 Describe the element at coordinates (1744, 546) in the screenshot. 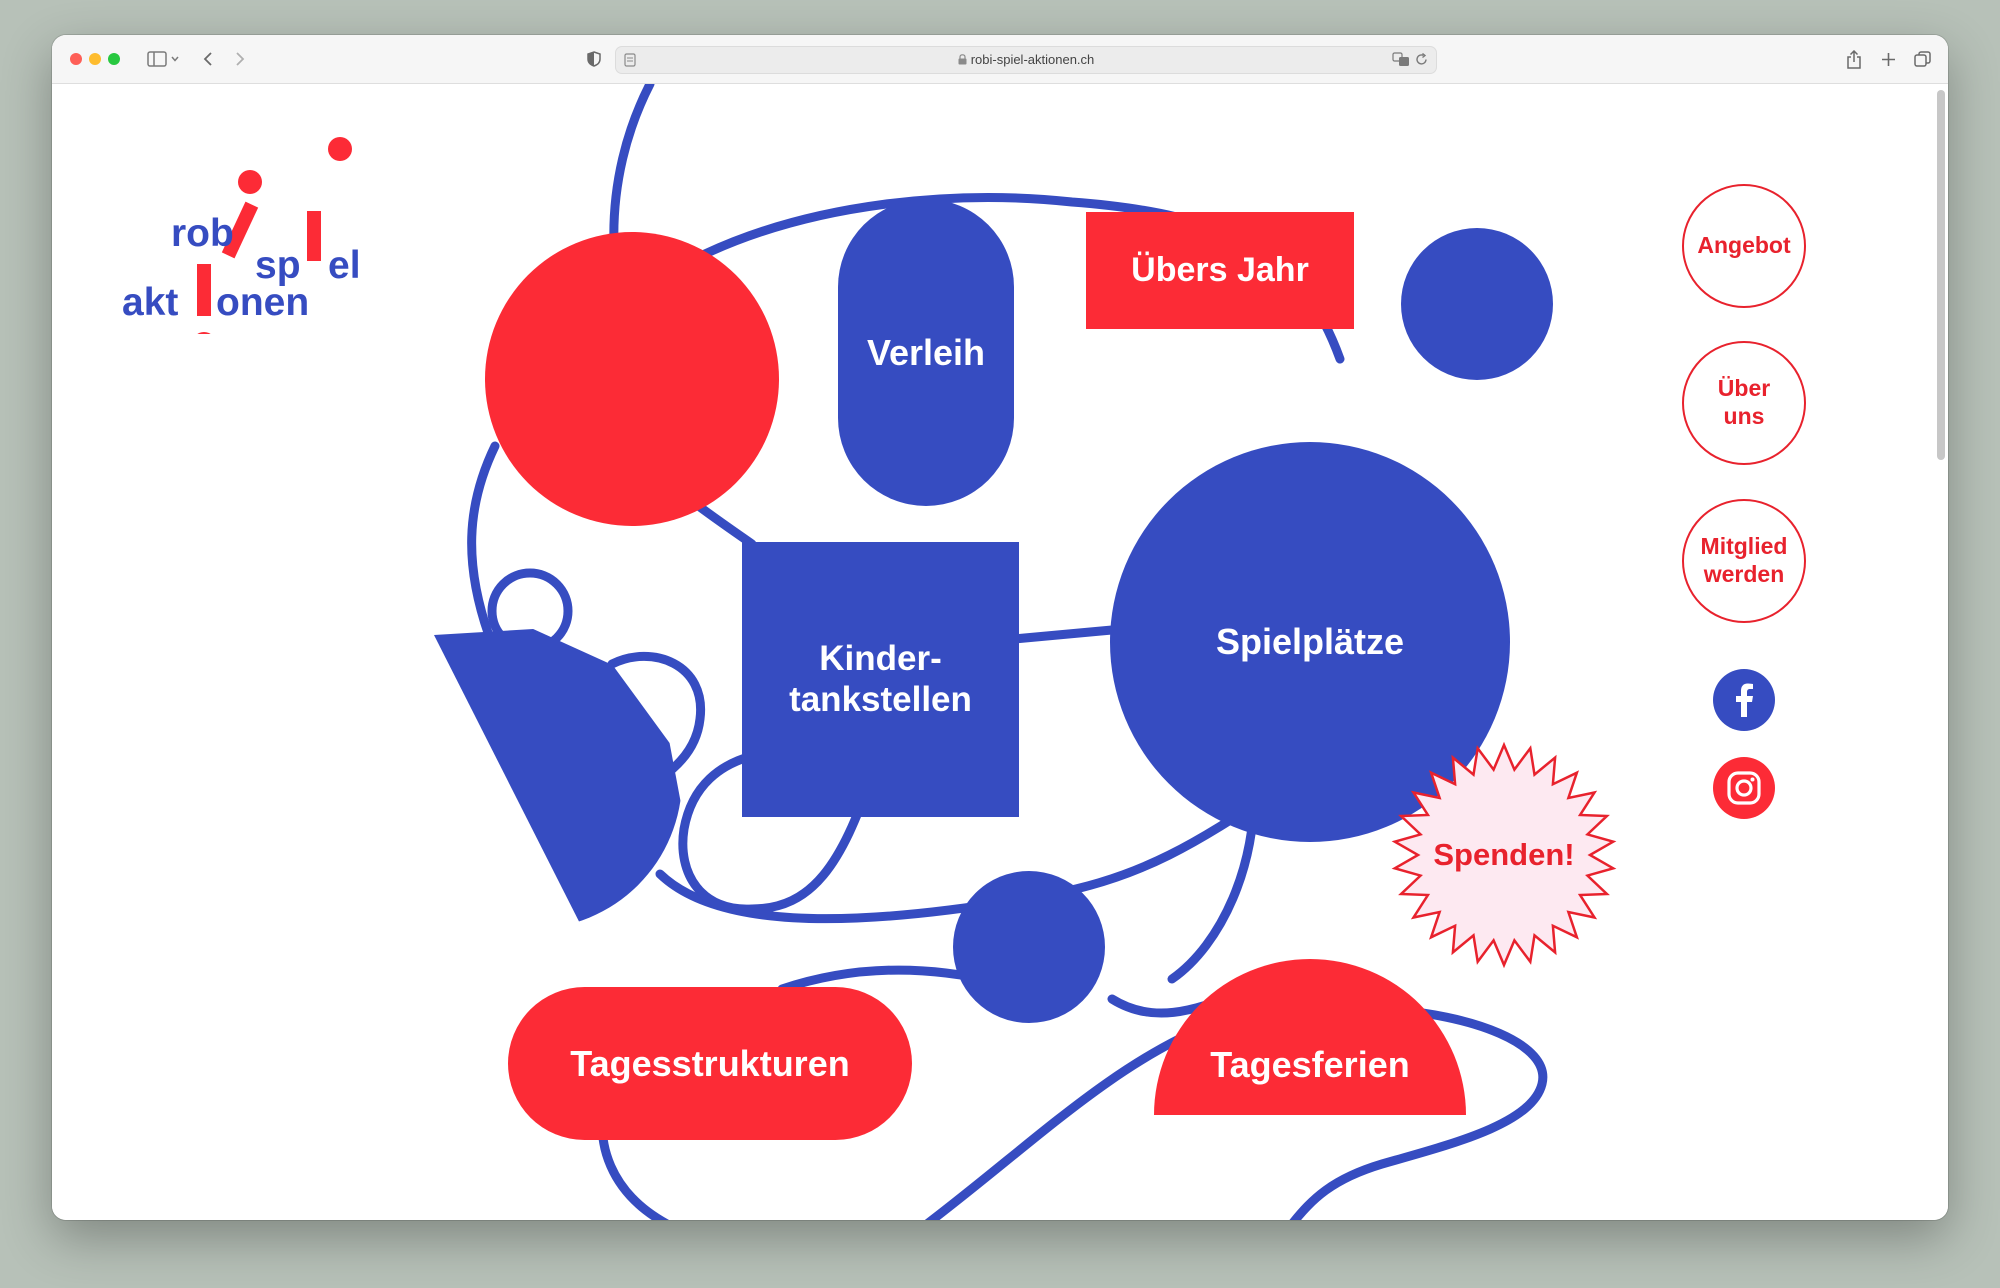

I see `nav-mitglied-label-1: Mitglied` at that location.